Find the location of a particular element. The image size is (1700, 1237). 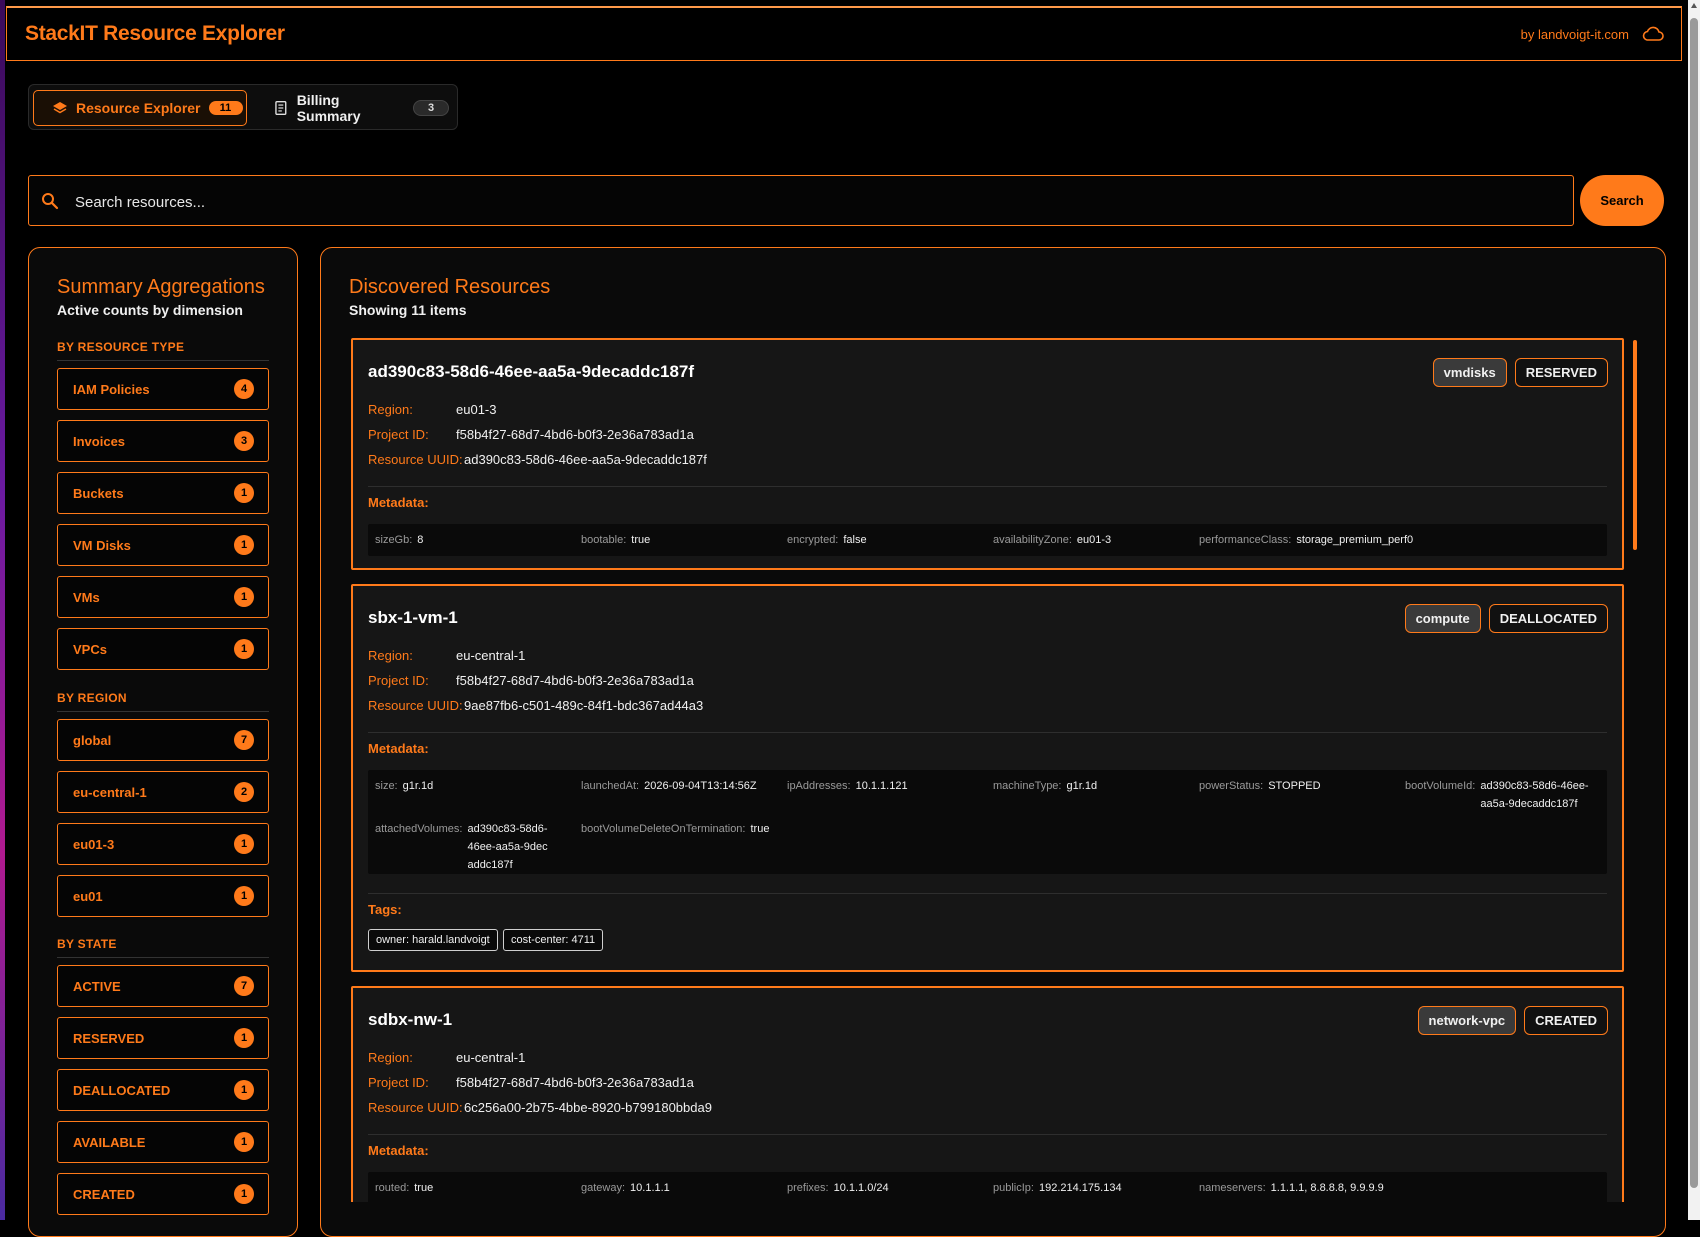

tab-count-badge: 3 is located at coordinates (431, 108).